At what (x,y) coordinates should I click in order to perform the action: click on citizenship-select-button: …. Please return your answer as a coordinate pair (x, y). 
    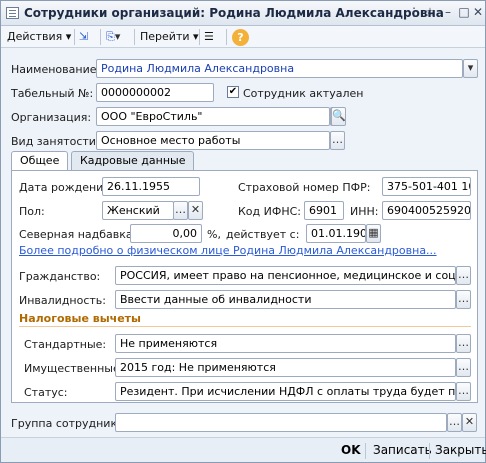
    Looking at the image, I should click on (463, 275).